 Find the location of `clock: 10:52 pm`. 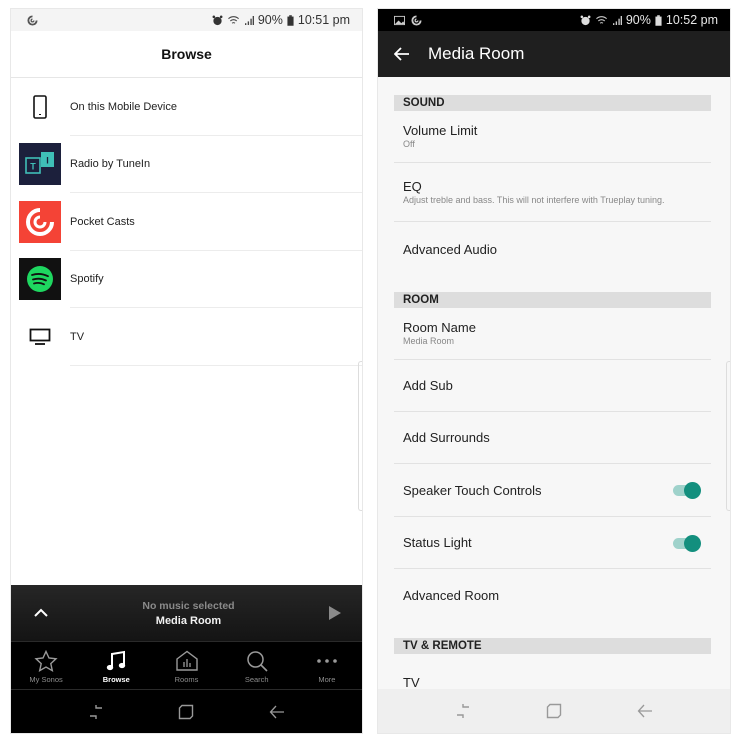

clock: 10:52 pm is located at coordinates (691, 20).